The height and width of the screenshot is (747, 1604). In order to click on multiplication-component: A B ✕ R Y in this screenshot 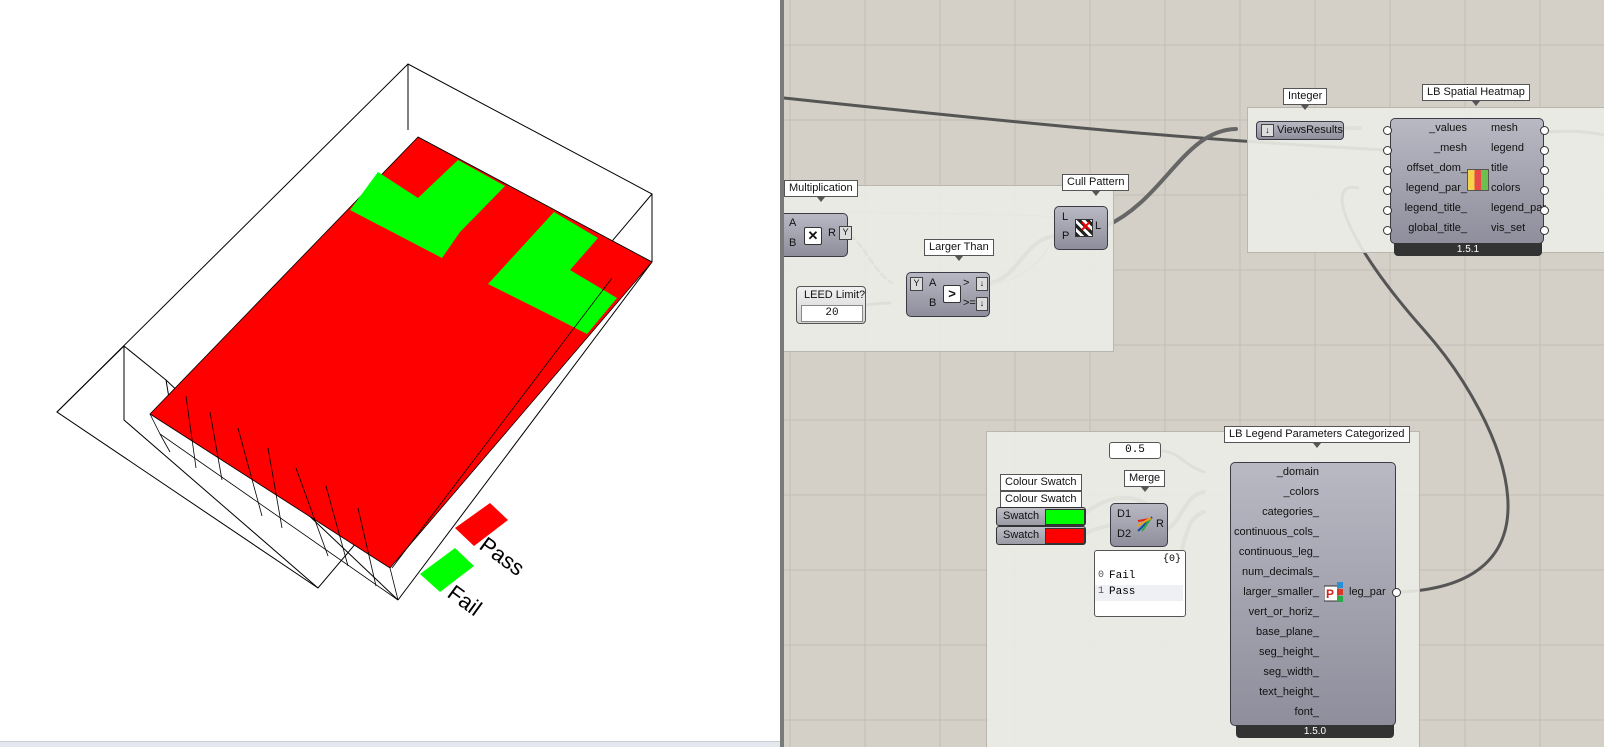, I will do `click(818, 235)`.